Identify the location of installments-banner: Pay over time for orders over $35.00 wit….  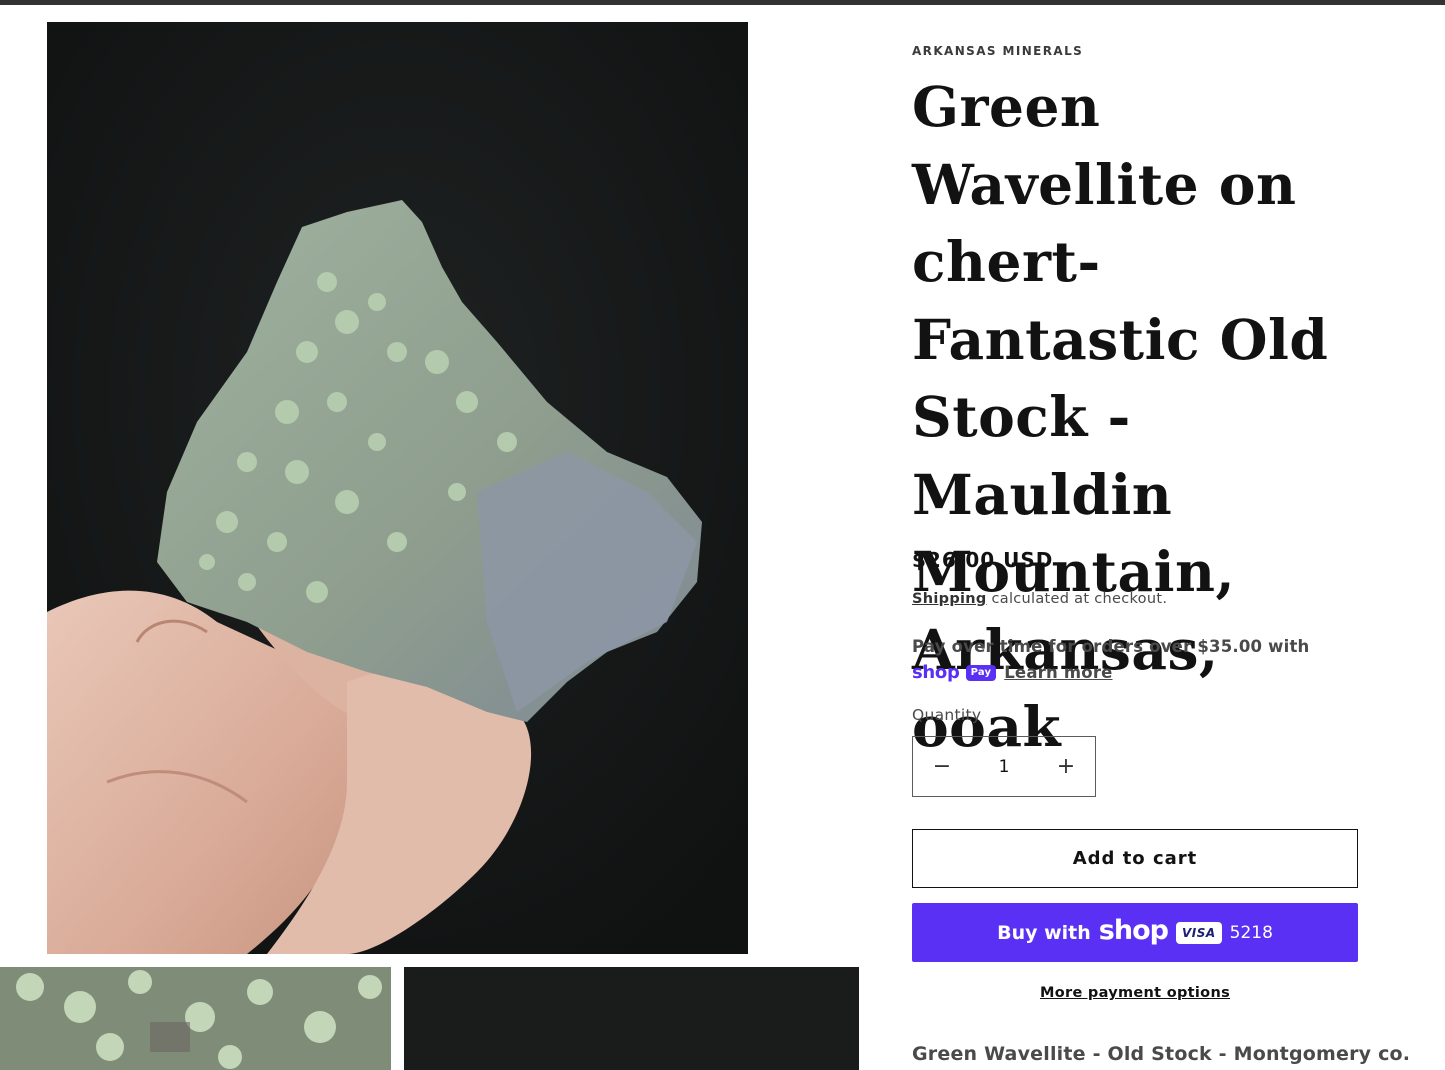
(1142, 660).